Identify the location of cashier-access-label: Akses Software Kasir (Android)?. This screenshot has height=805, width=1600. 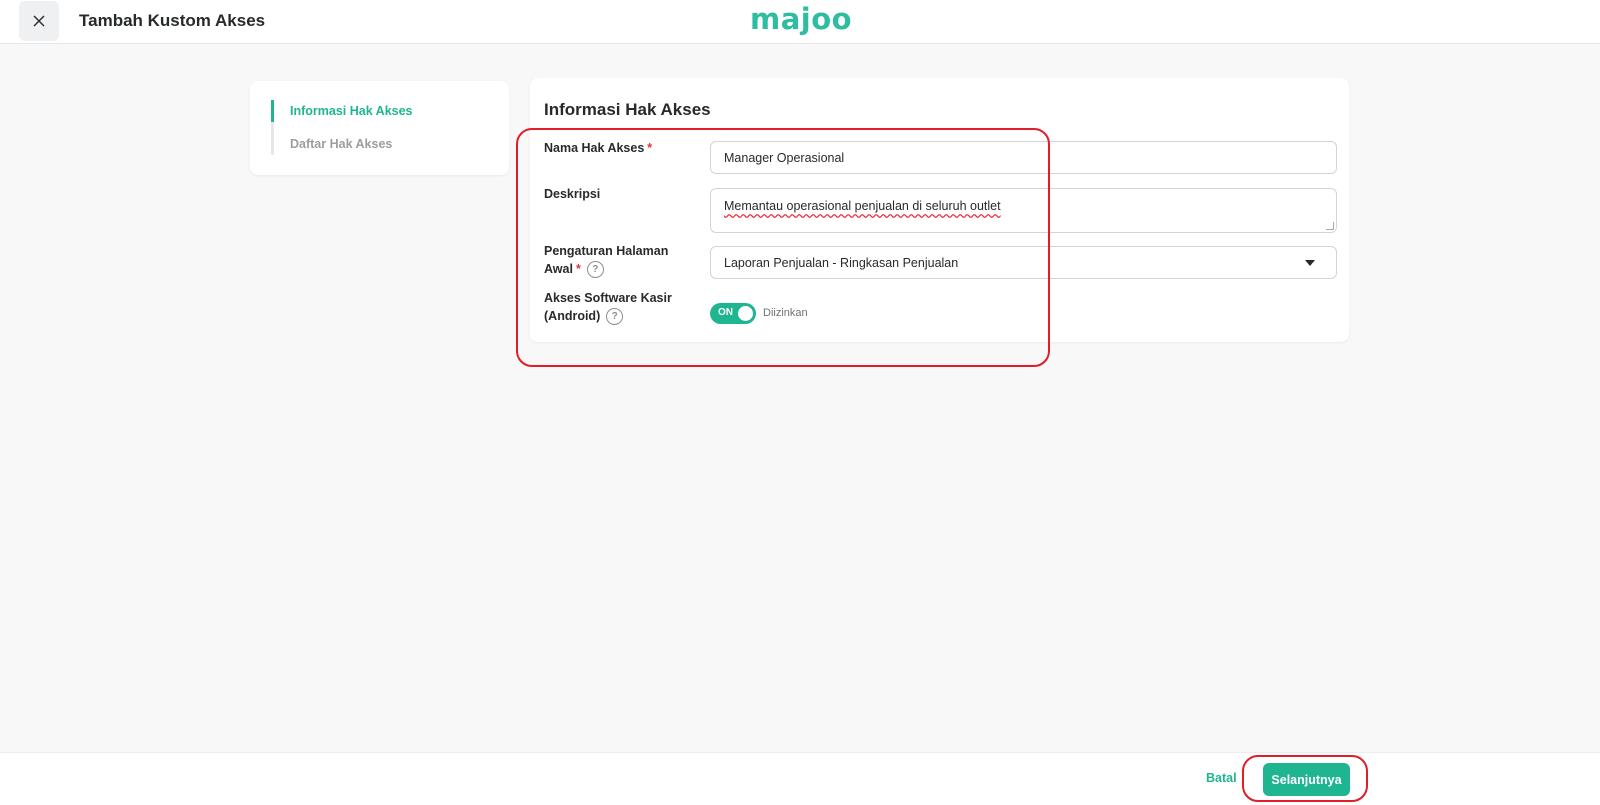
(614, 307).